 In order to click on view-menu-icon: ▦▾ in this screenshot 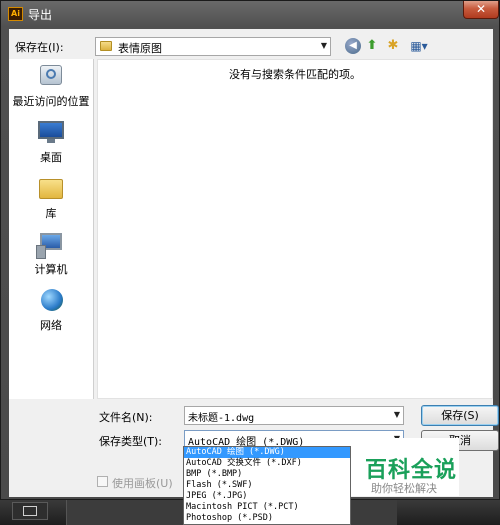, I will do `click(419, 46)`.